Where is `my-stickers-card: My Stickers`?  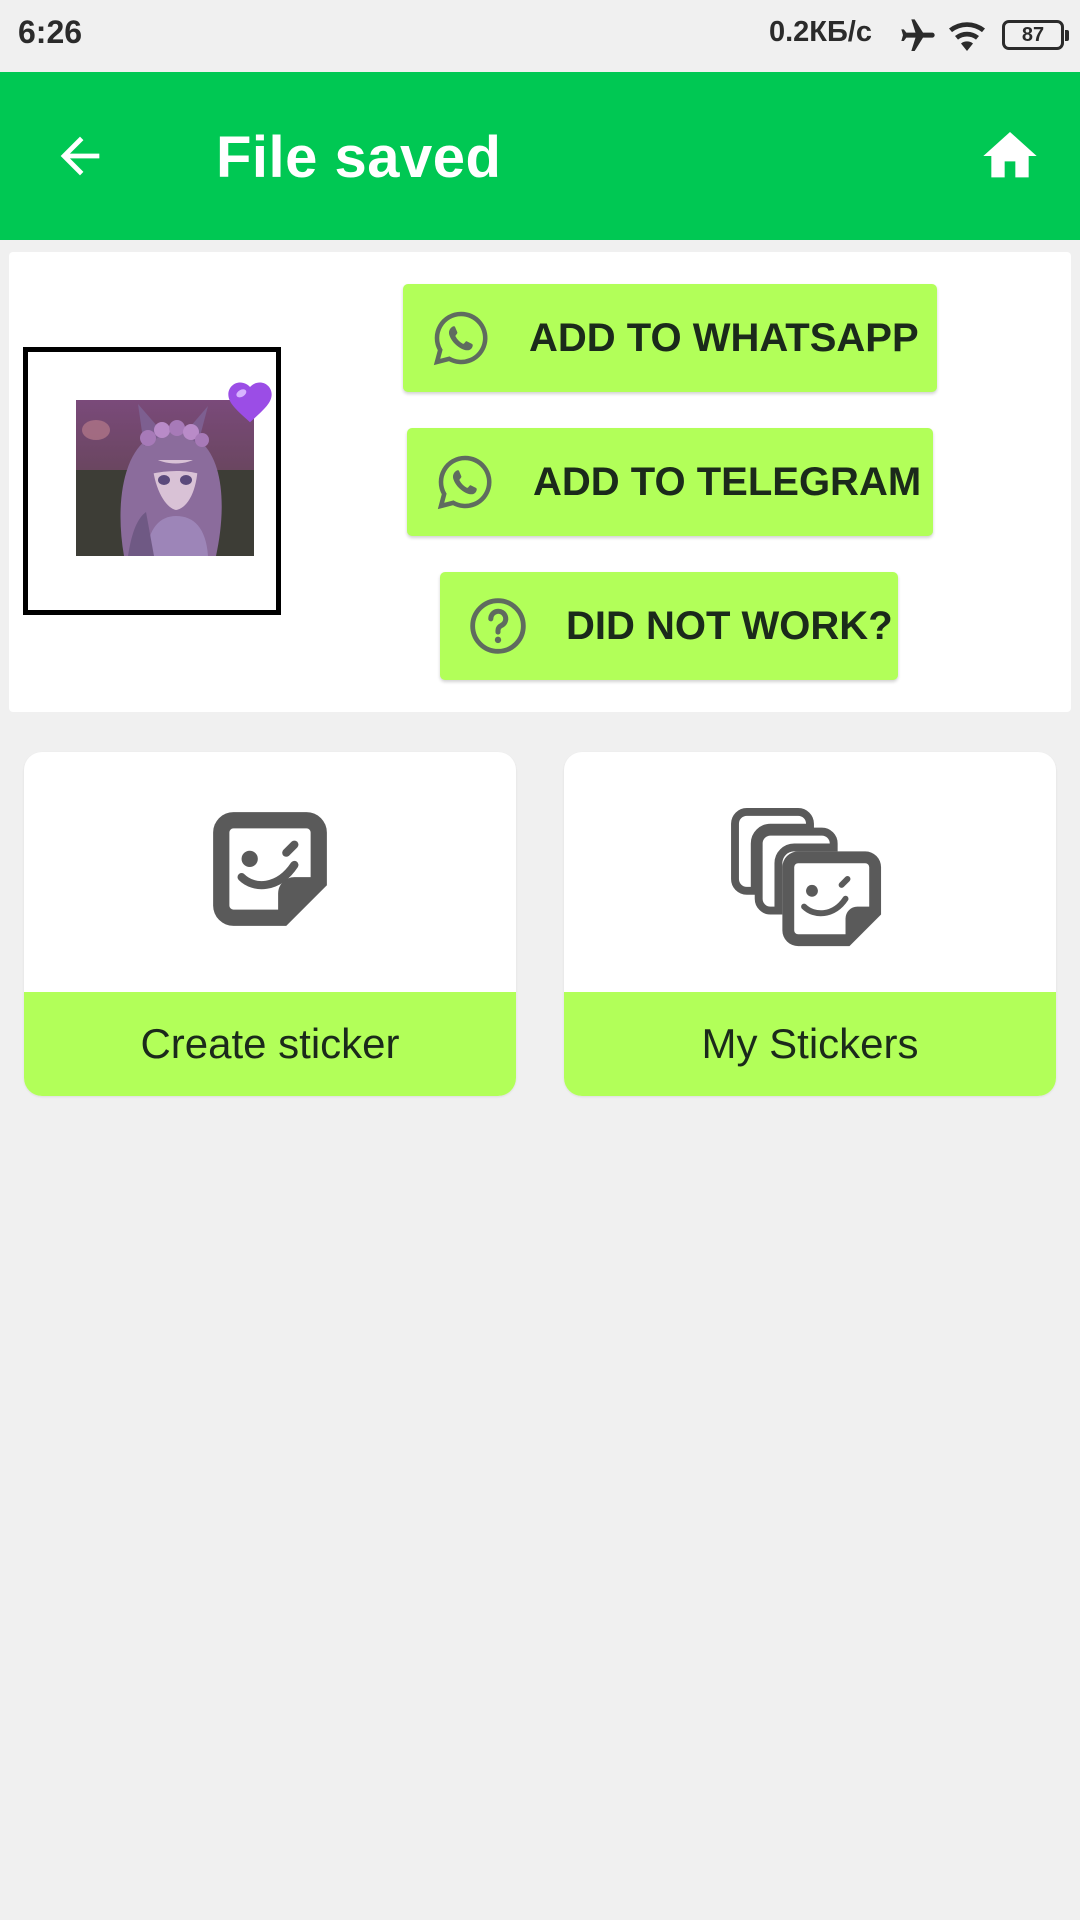 my-stickers-card: My Stickers is located at coordinates (810, 924).